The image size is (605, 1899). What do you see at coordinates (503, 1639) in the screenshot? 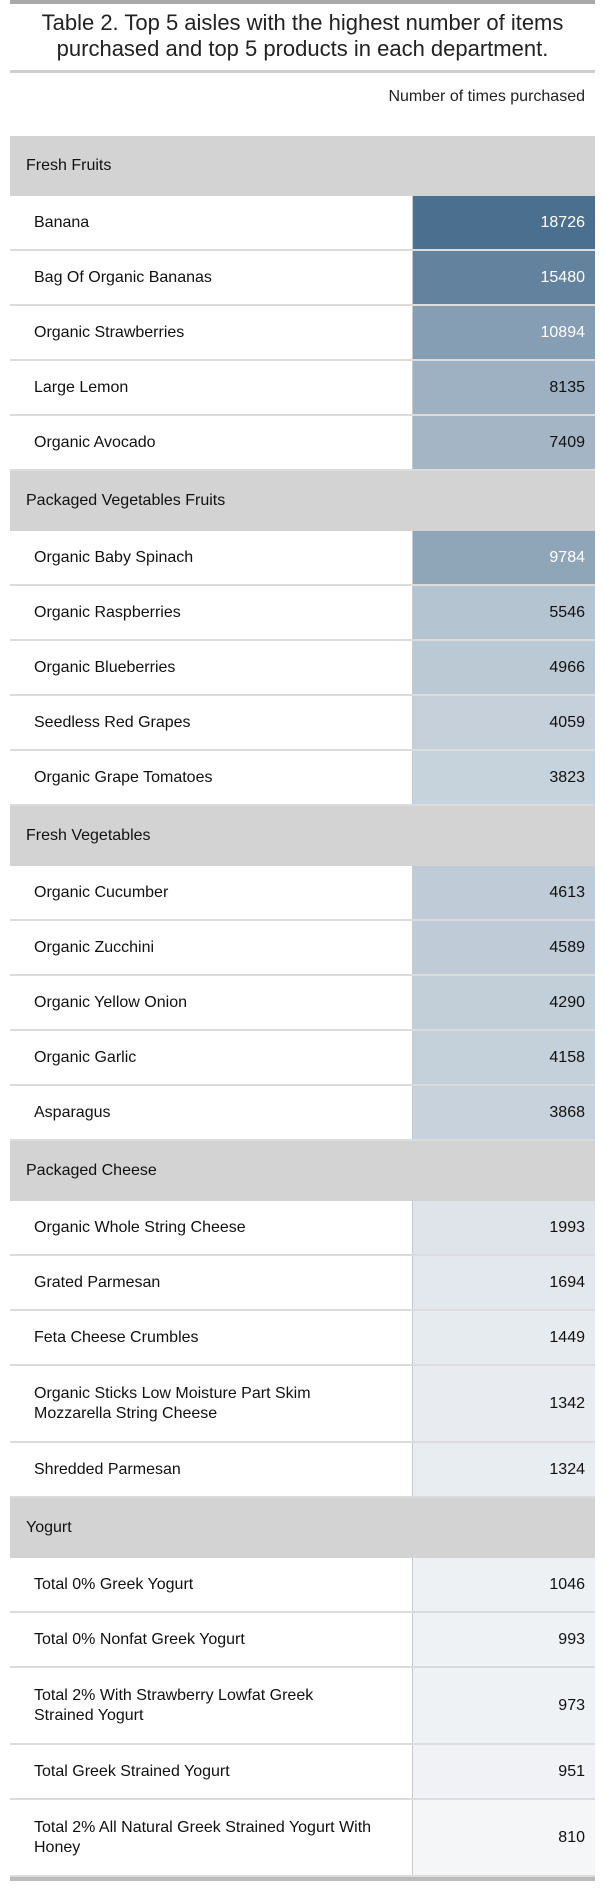
I see `purchase-count-cell: 993` at bounding box center [503, 1639].